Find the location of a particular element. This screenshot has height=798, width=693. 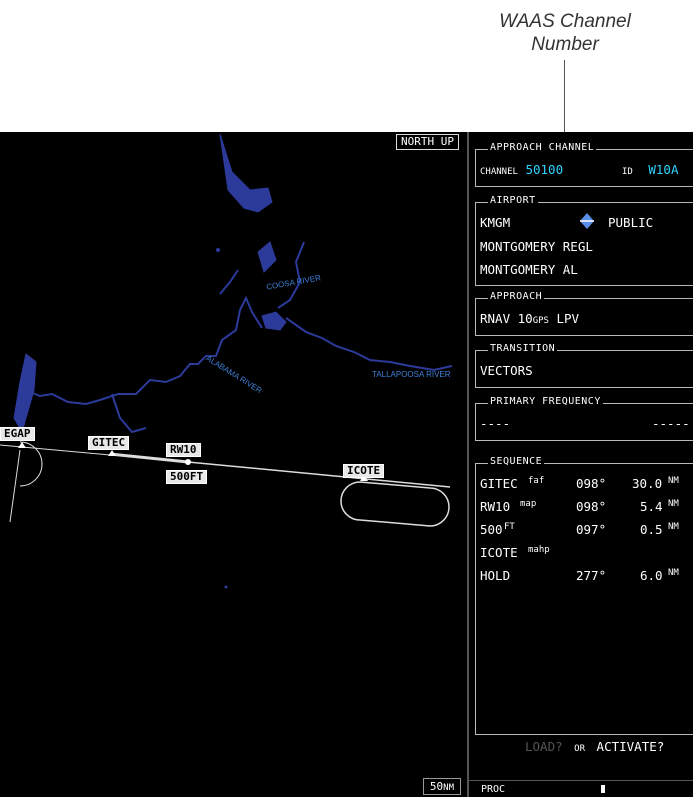

activate-button: ACTIVATE? is located at coordinates (631, 746).